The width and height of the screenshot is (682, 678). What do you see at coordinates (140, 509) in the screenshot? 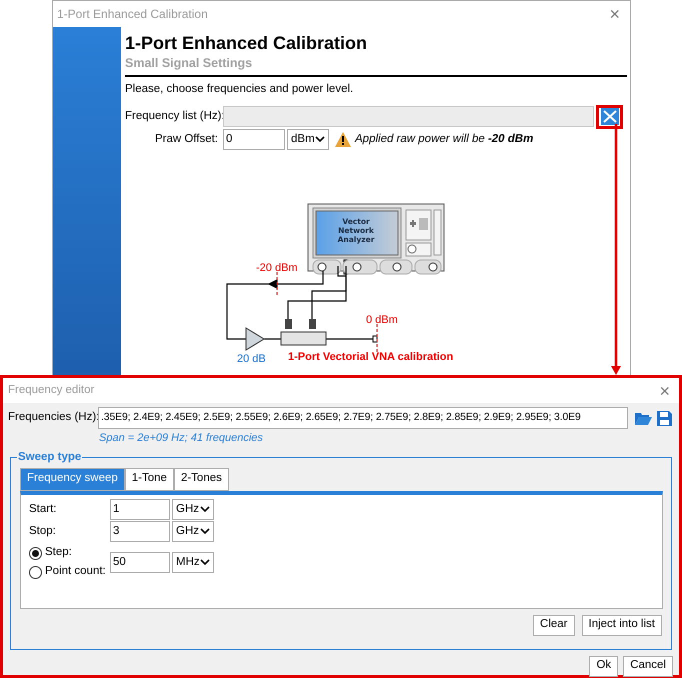
I see `value-field: 1` at bounding box center [140, 509].